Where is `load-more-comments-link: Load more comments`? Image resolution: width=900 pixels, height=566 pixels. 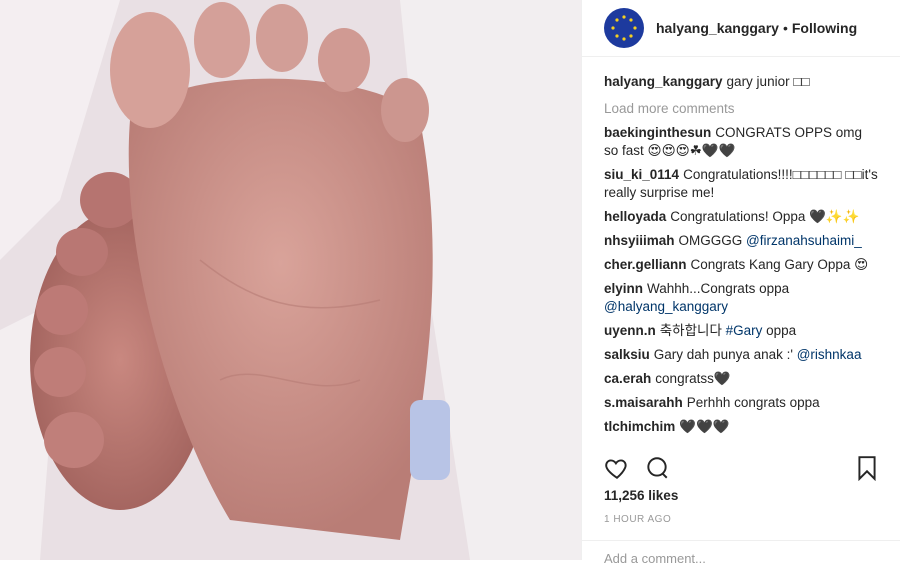 load-more-comments-link: Load more comments is located at coordinates (742, 108).